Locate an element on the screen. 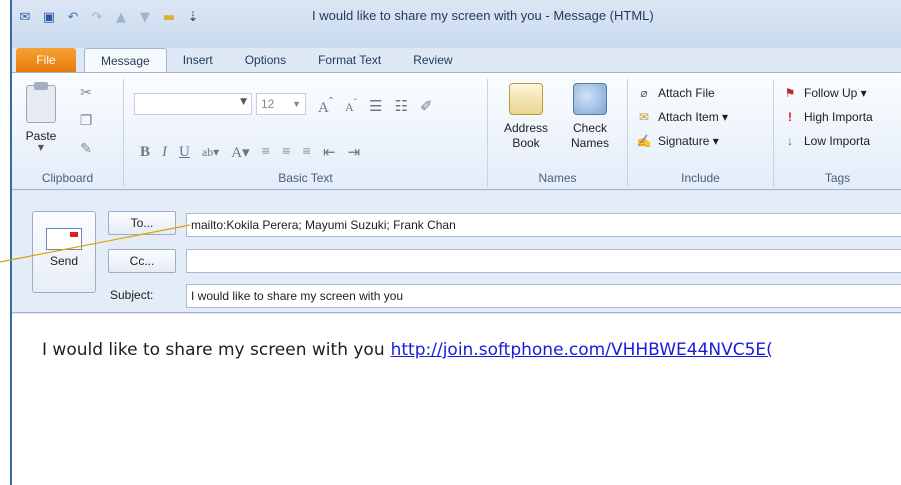  high-importance-label: High Importa is located at coordinates (838, 117).